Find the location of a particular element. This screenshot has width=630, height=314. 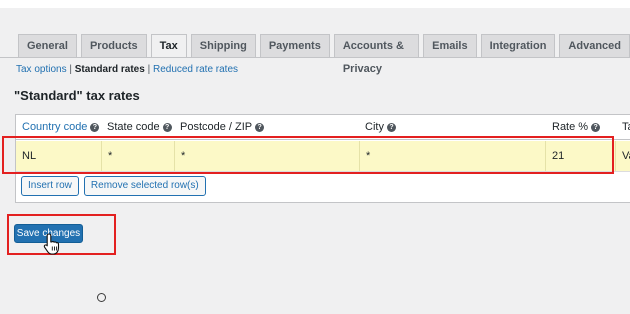

tab-integration: Integration is located at coordinates (518, 45).